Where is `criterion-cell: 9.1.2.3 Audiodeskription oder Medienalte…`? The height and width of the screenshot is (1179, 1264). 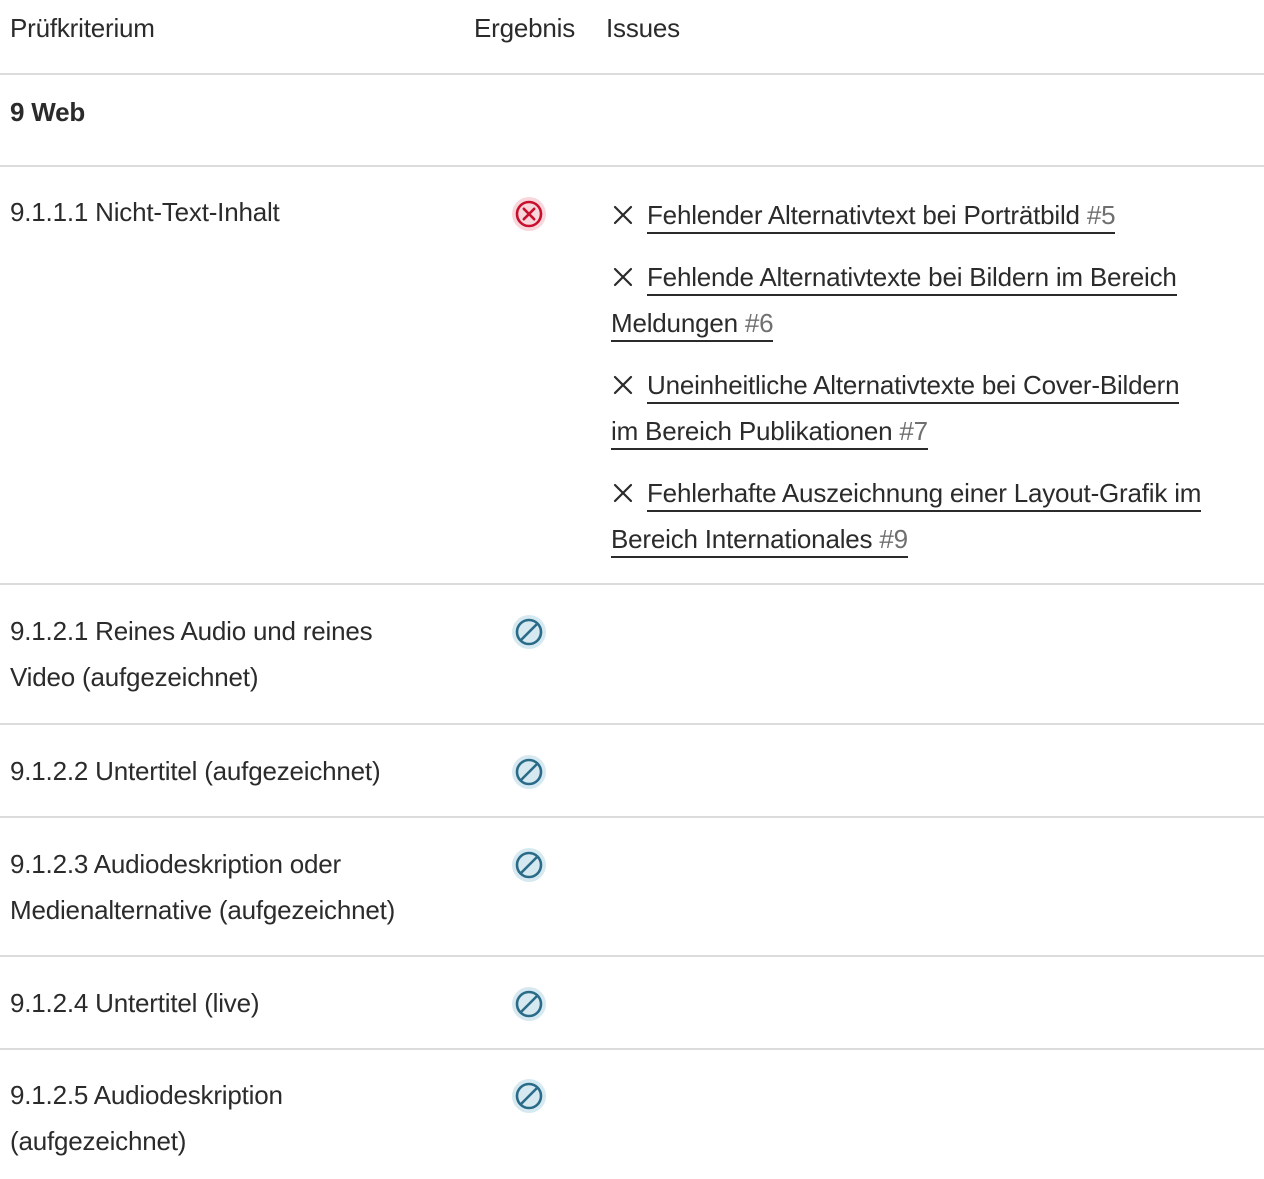
criterion-cell: 9.1.2.3 Audiodeskription oder Medienalte… is located at coordinates (230, 887).